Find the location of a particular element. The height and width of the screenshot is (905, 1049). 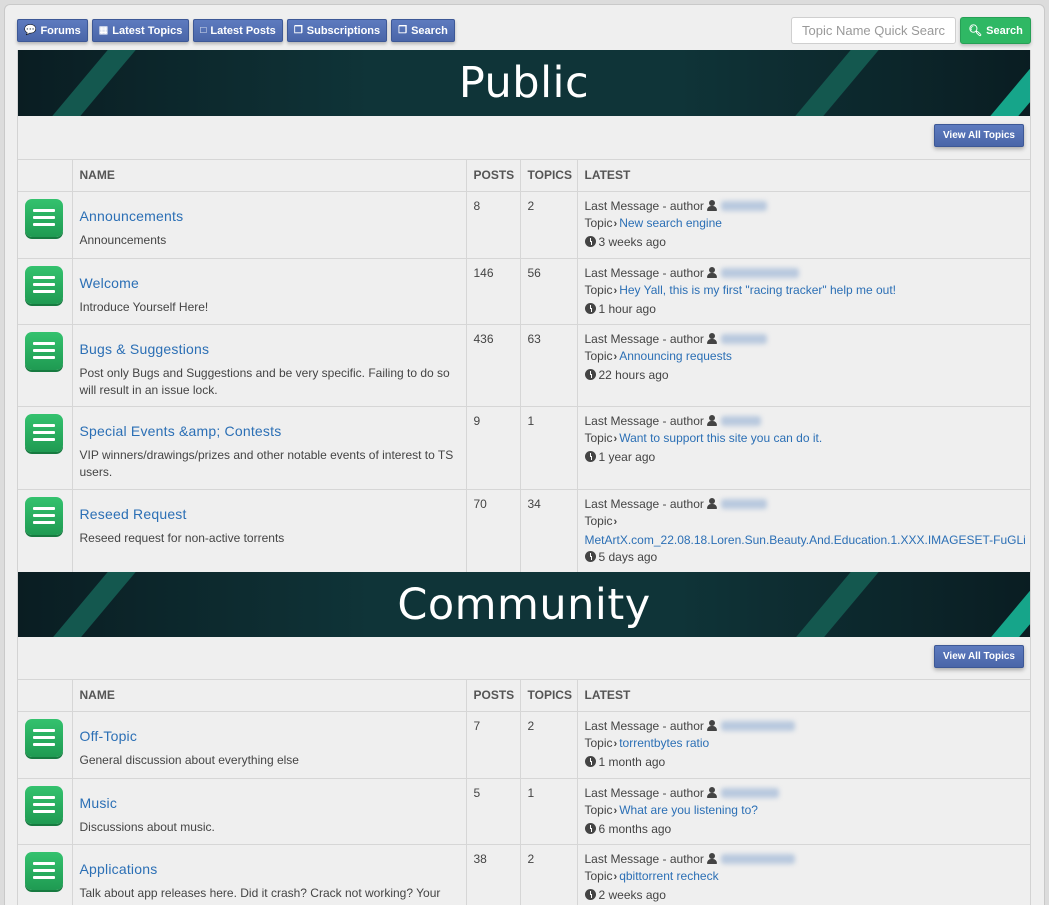

posts-count: 436 is located at coordinates (493, 365).